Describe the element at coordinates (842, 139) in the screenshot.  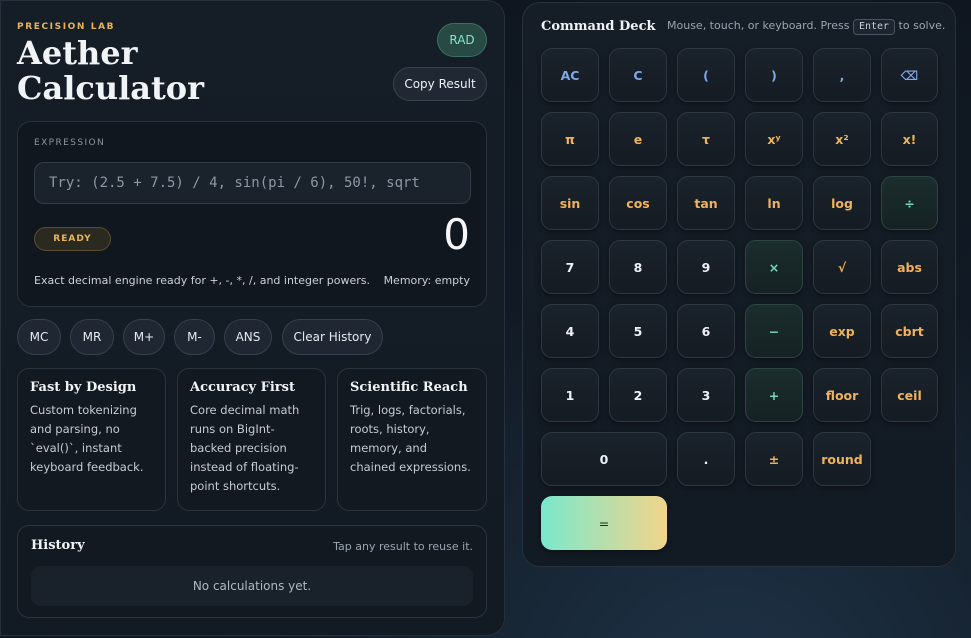
I see `key-square: x²` at that location.